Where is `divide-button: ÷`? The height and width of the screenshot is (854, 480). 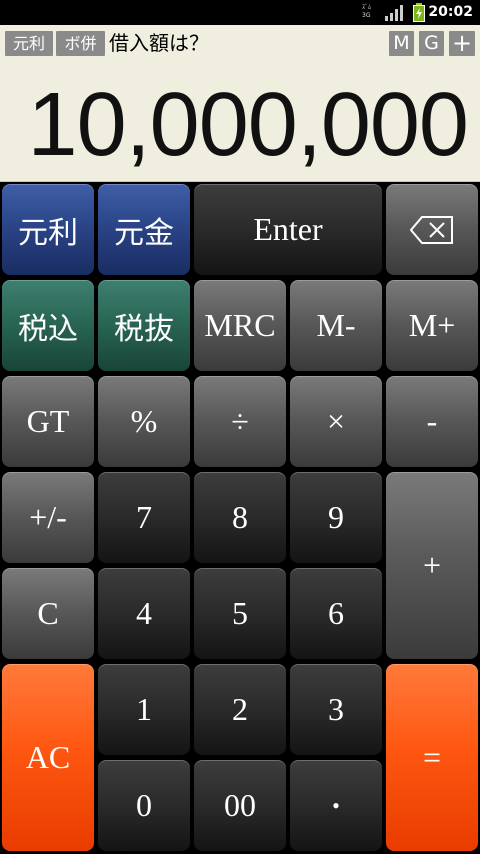
divide-button: ÷ is located at coordinates (240, 421).